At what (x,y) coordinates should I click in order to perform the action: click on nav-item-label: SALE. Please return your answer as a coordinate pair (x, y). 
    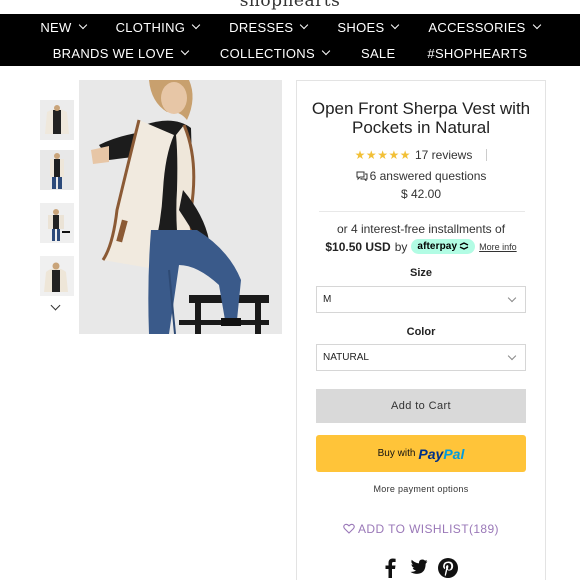
    Looking at the image, I should click on (378, 53).